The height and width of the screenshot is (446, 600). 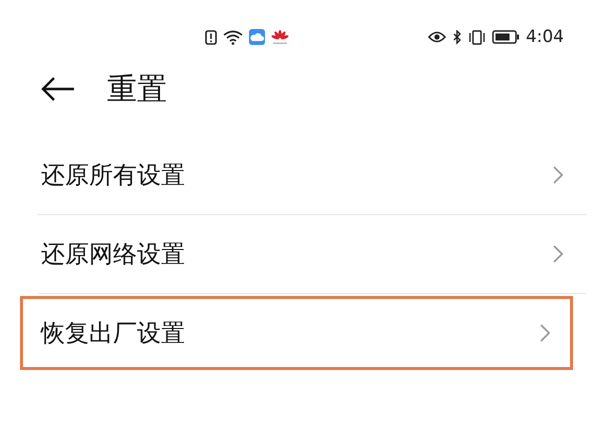 I want to click on battery-icon, so click(x=506, y=37).